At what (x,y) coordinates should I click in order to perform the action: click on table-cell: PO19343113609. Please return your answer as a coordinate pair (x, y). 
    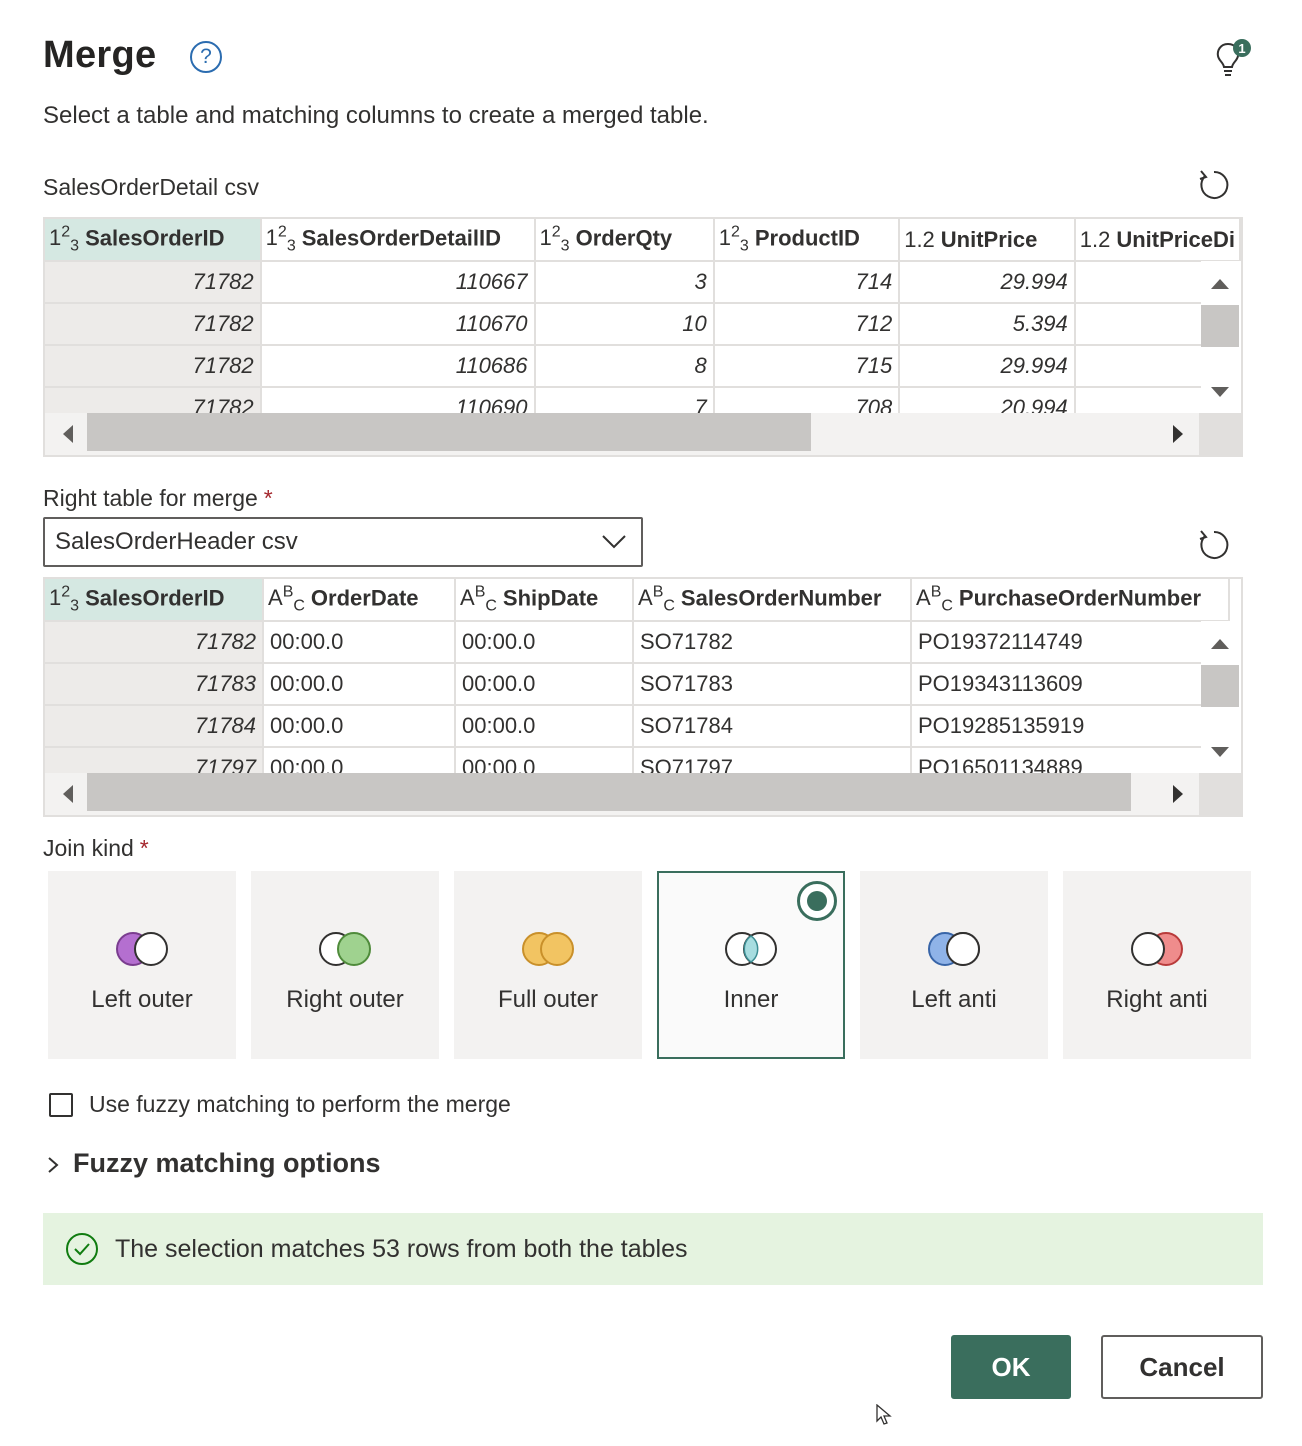
    Looking at the image, I should click on (1070, 684).